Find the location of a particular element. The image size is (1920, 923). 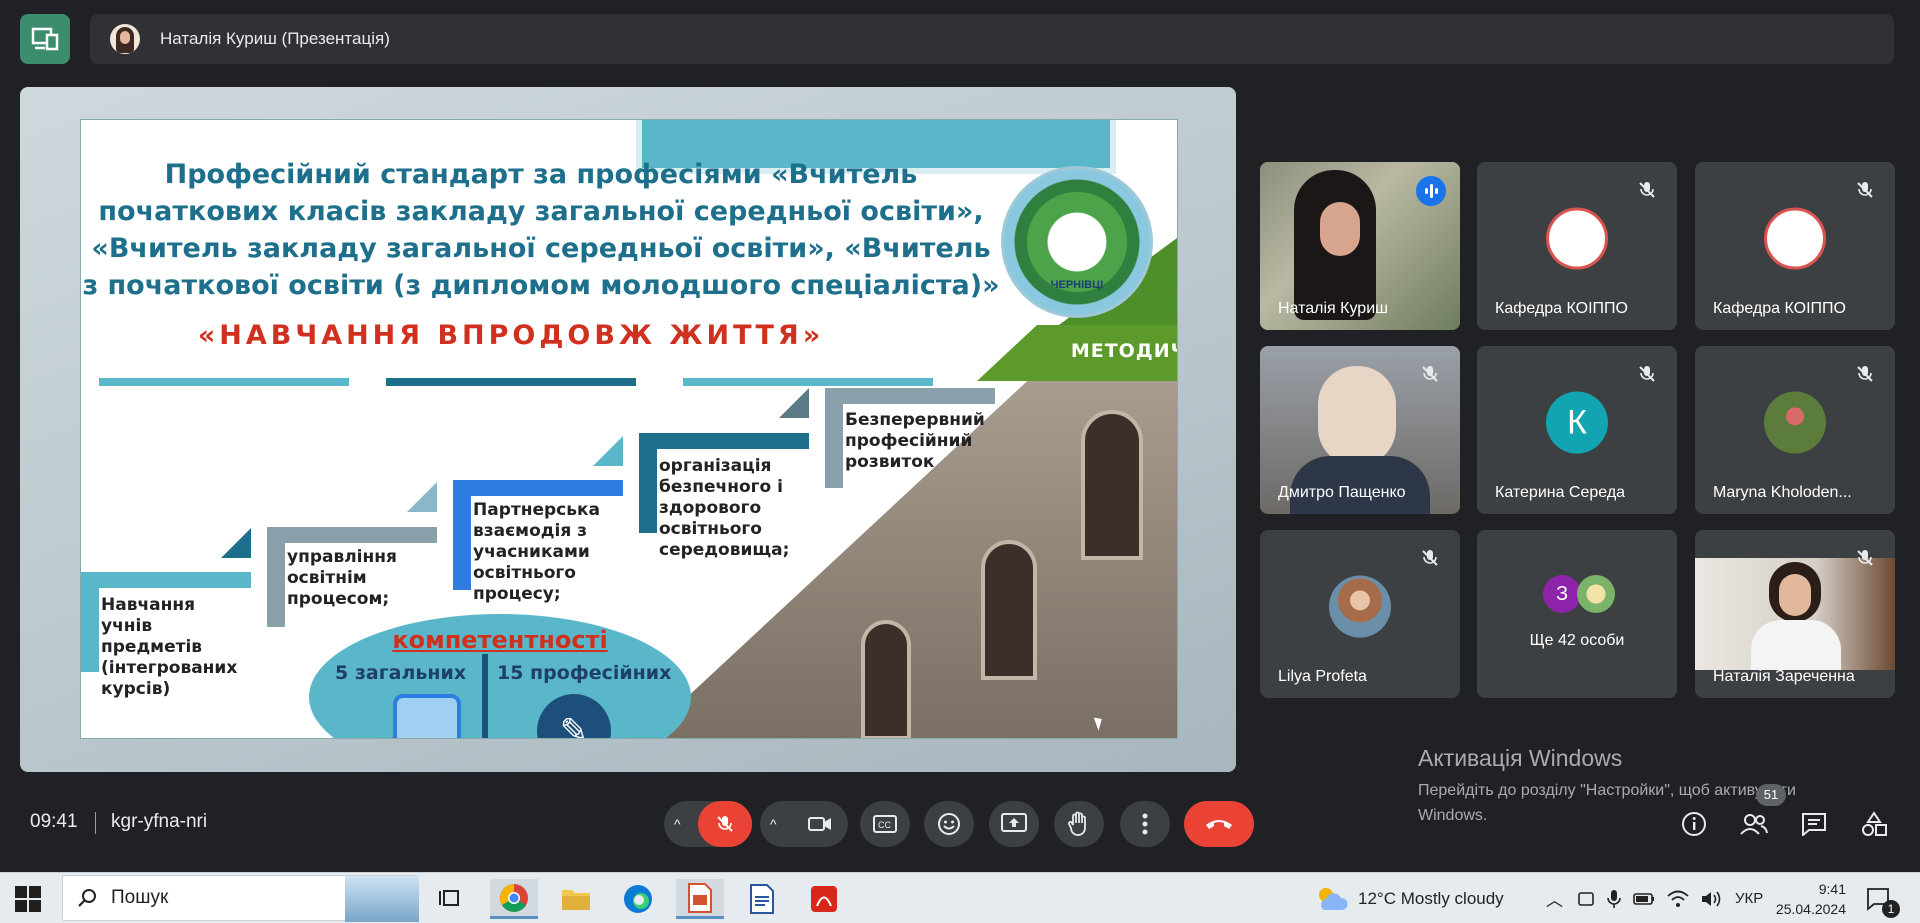

slide-subtitle: «НАВЧАННЯ ВПРОДОВЖ ЖИТТЯ» is located at coordinates (511, 335).